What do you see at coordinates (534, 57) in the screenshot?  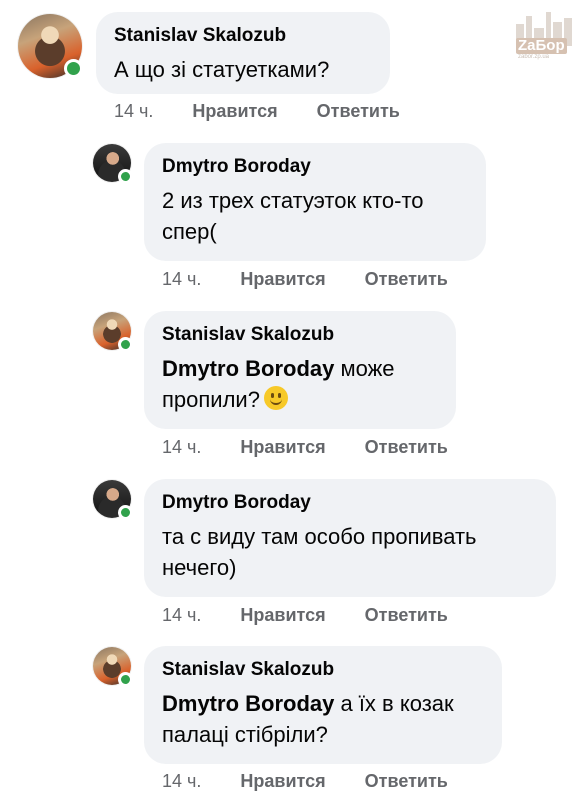 I see `watermark-site: zabor.zp.ua` at bounding box center [534, 57].